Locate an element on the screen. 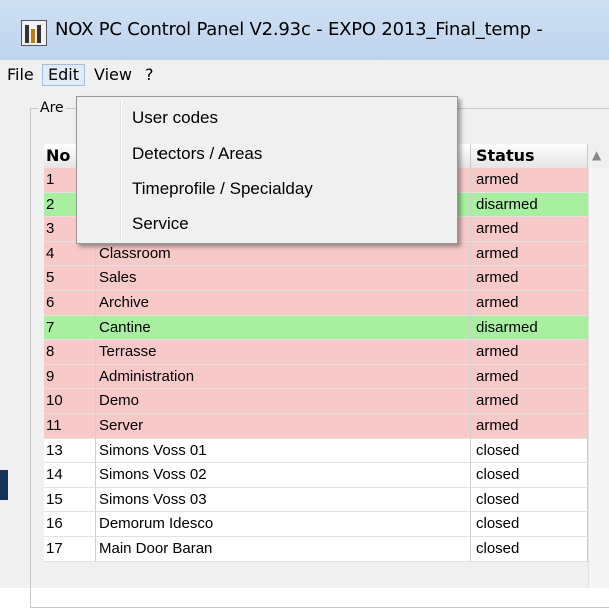  app-logo-icon is located at coordinates (34, 33).